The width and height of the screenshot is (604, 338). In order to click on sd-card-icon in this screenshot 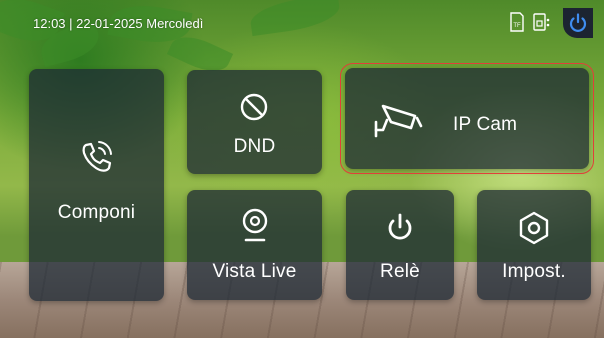, I will do `click(541, 22)`.